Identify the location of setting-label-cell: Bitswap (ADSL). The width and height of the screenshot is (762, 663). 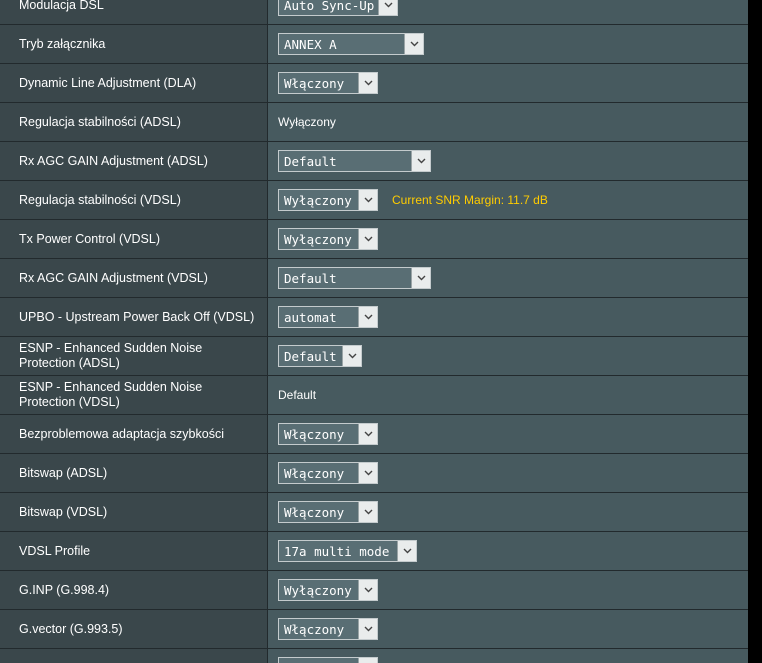
(134, 473).